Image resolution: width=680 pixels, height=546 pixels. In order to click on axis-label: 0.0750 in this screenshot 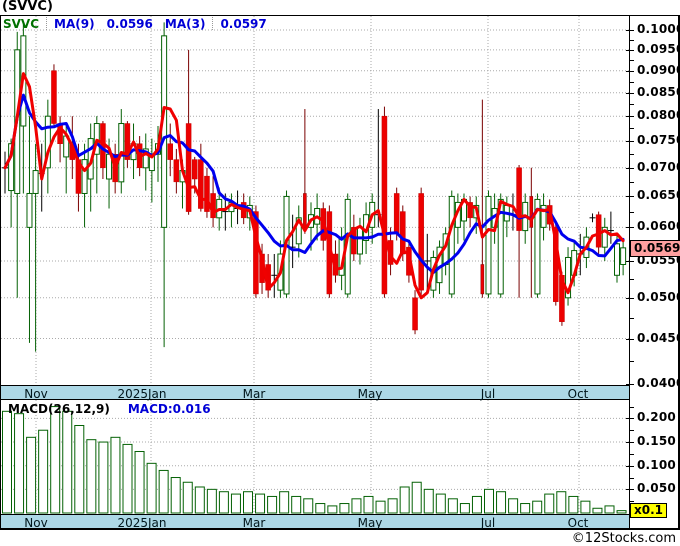, I will do `click(658, 140)`.